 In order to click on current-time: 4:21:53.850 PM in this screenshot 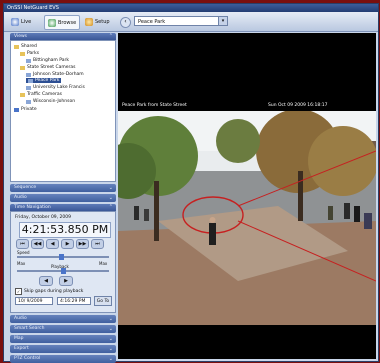, I will do `click(65, 230)`.